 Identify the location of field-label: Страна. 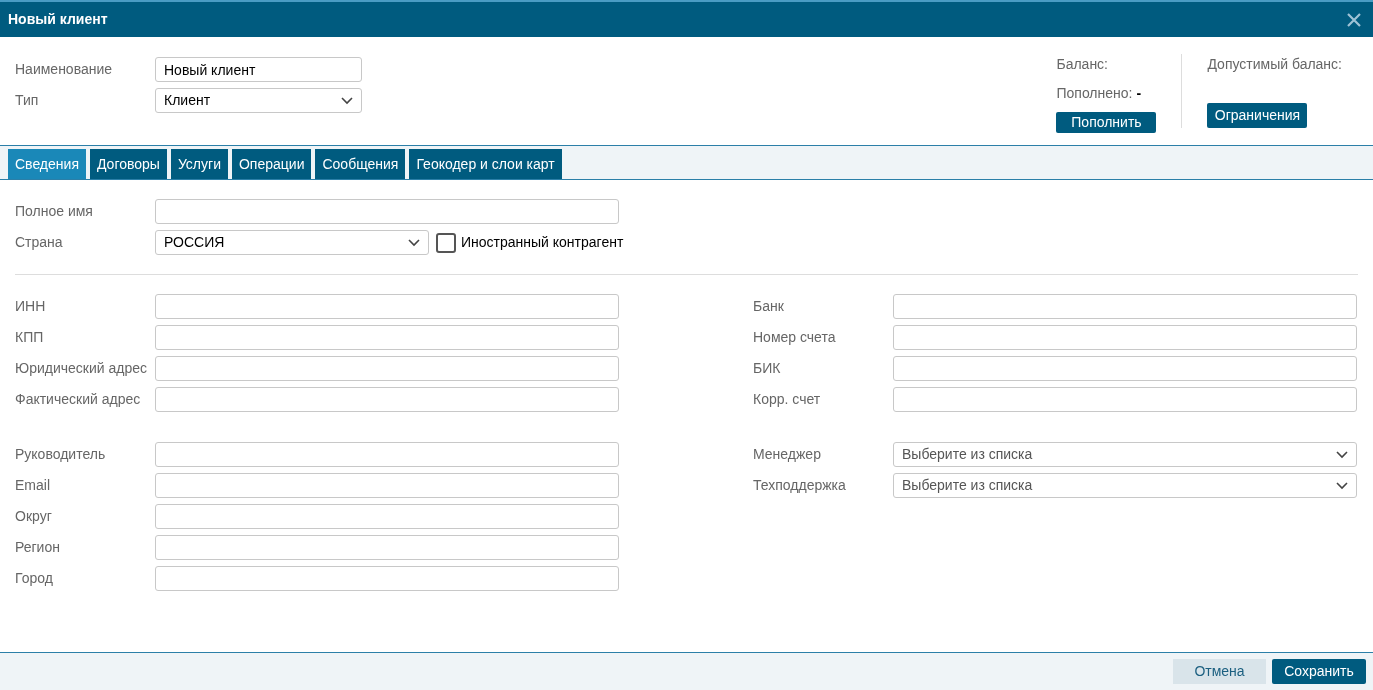
(39, 242).